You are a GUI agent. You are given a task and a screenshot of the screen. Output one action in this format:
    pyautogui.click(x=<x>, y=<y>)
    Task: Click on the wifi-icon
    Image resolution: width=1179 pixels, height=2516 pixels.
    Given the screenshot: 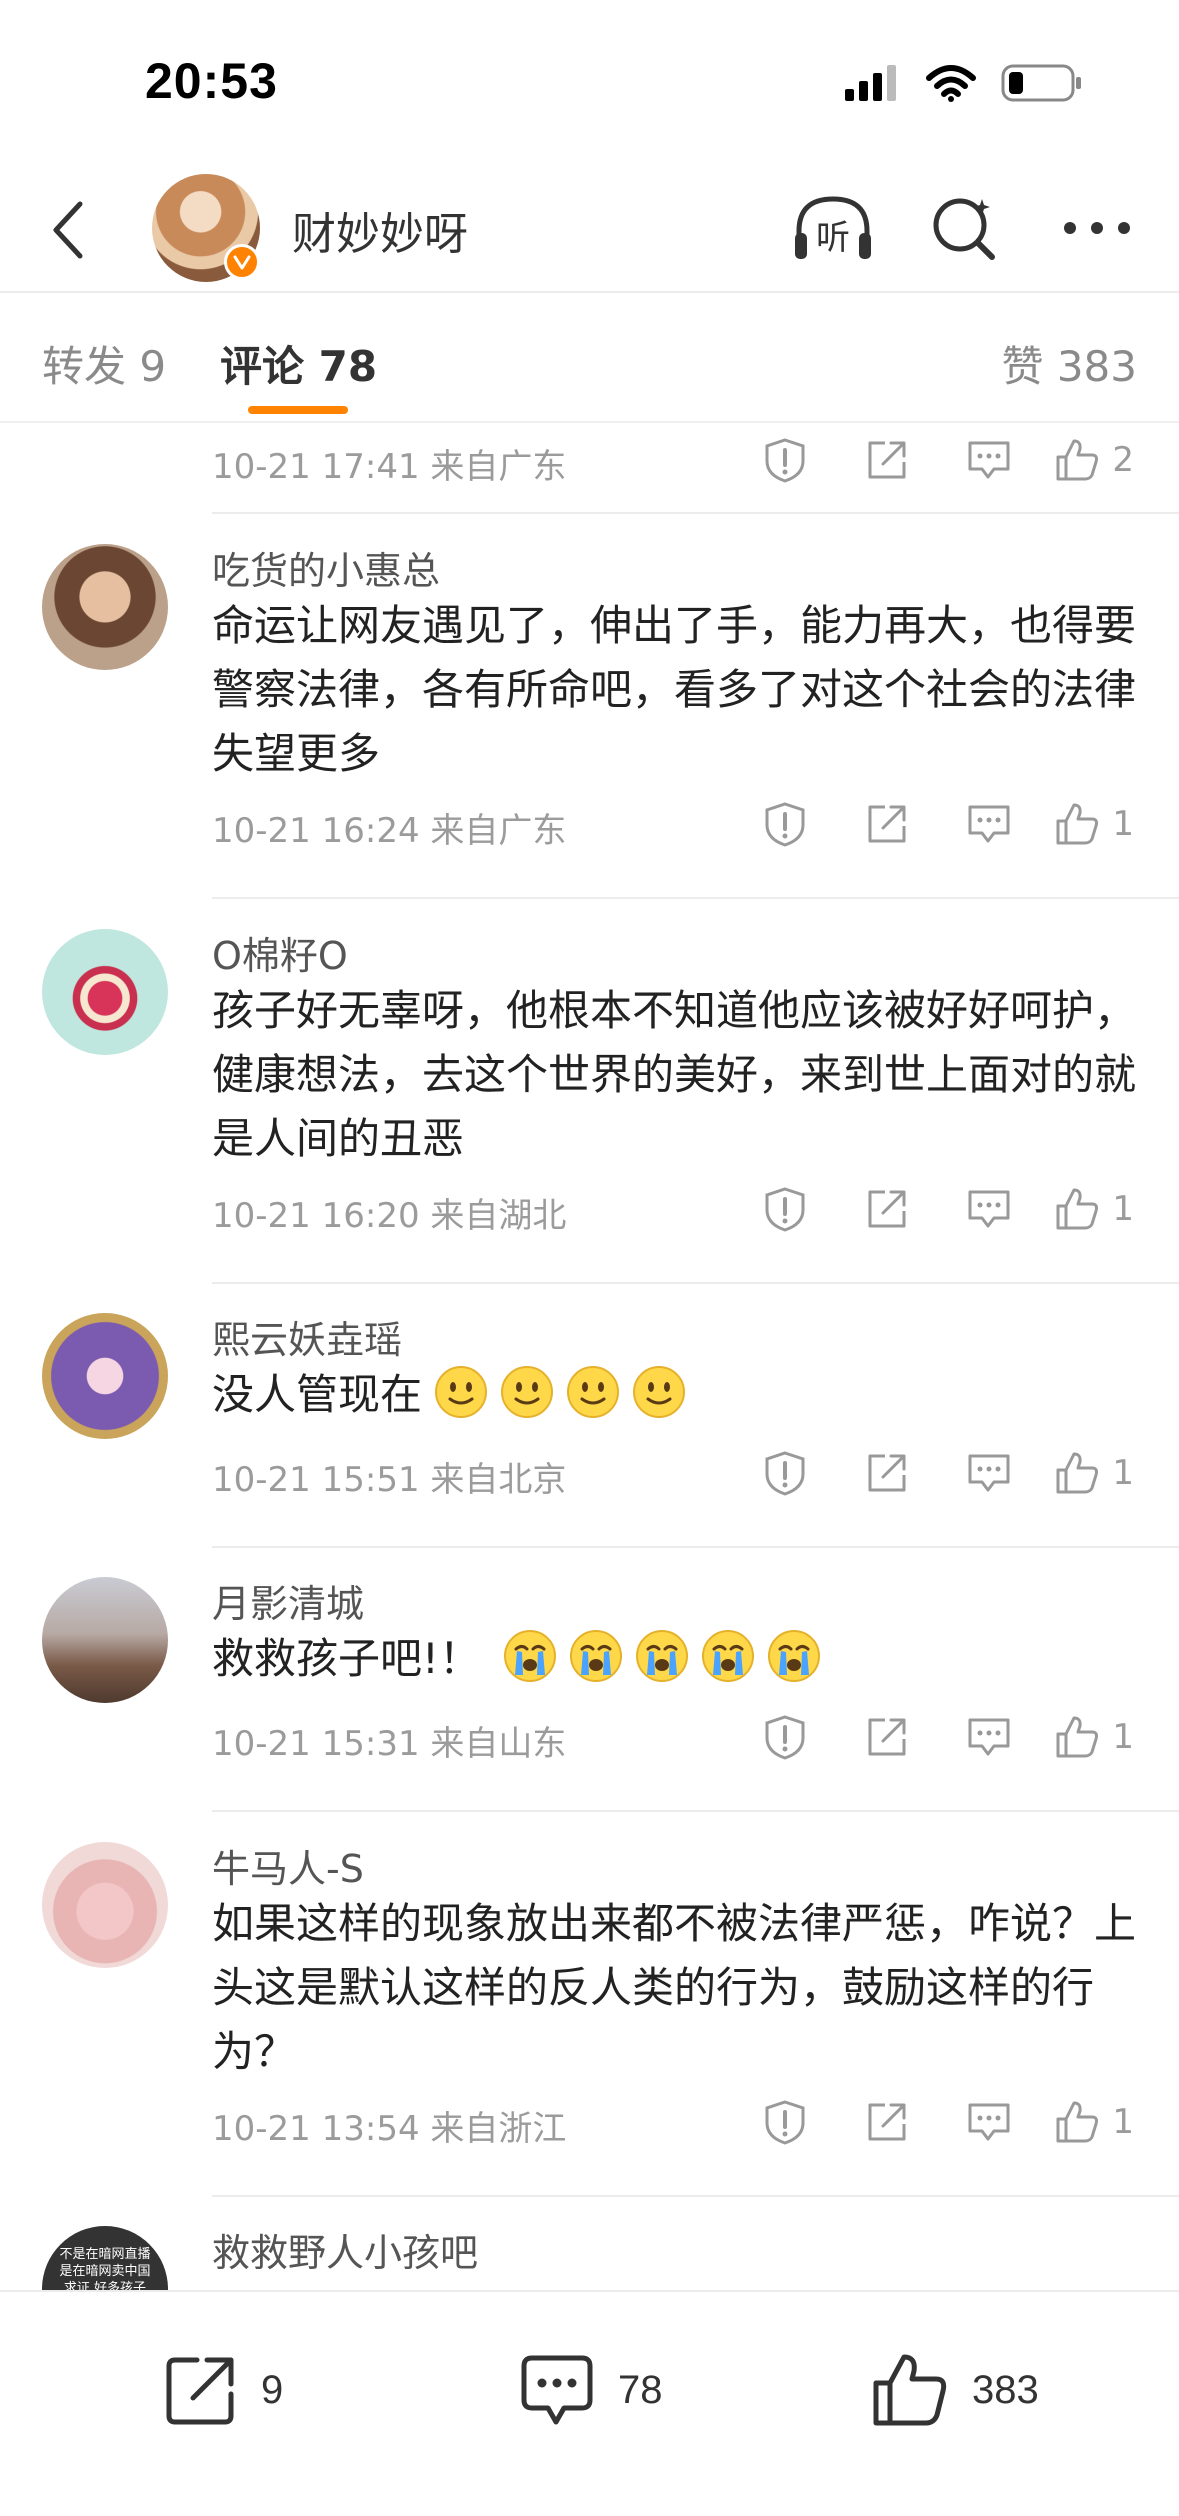 What is the action you would take?
    pyautogui.click(x=951, y=83)
    